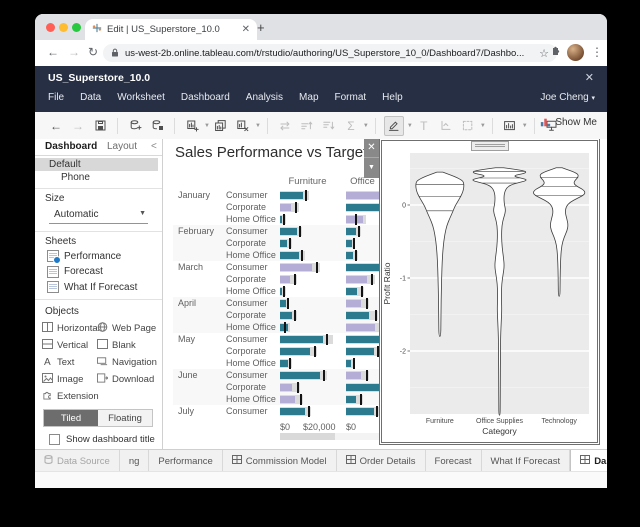  What do you see at coordinates (142, 213) in the screenshot?
I see `dropdown-caret-icon: ▼` at bounding box center [142, 213].